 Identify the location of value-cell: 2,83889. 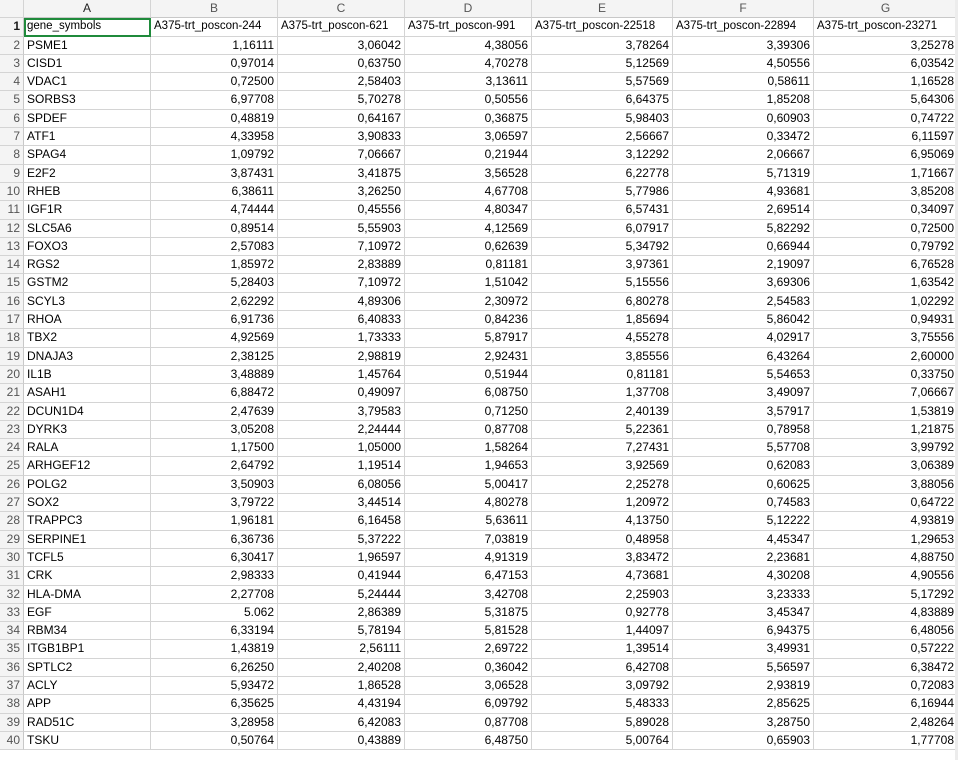
(341, 265).